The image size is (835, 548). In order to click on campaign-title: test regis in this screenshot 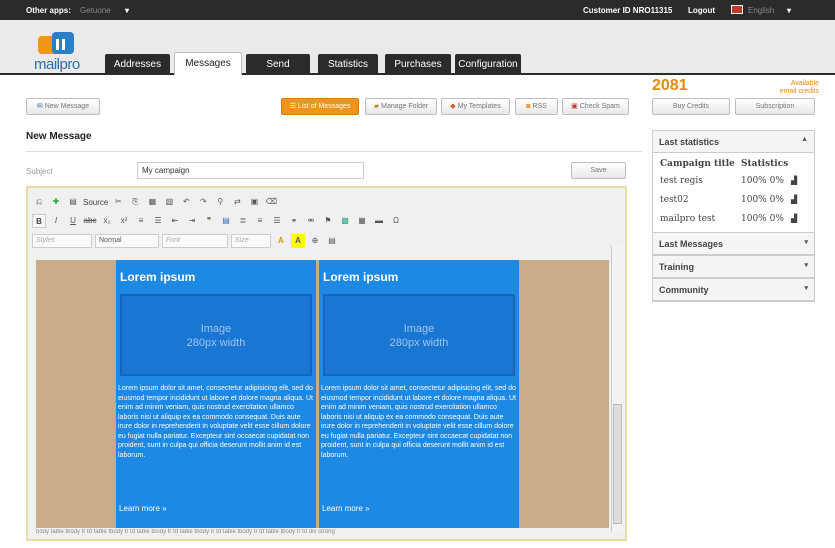, I will do `click(681, 180)`.